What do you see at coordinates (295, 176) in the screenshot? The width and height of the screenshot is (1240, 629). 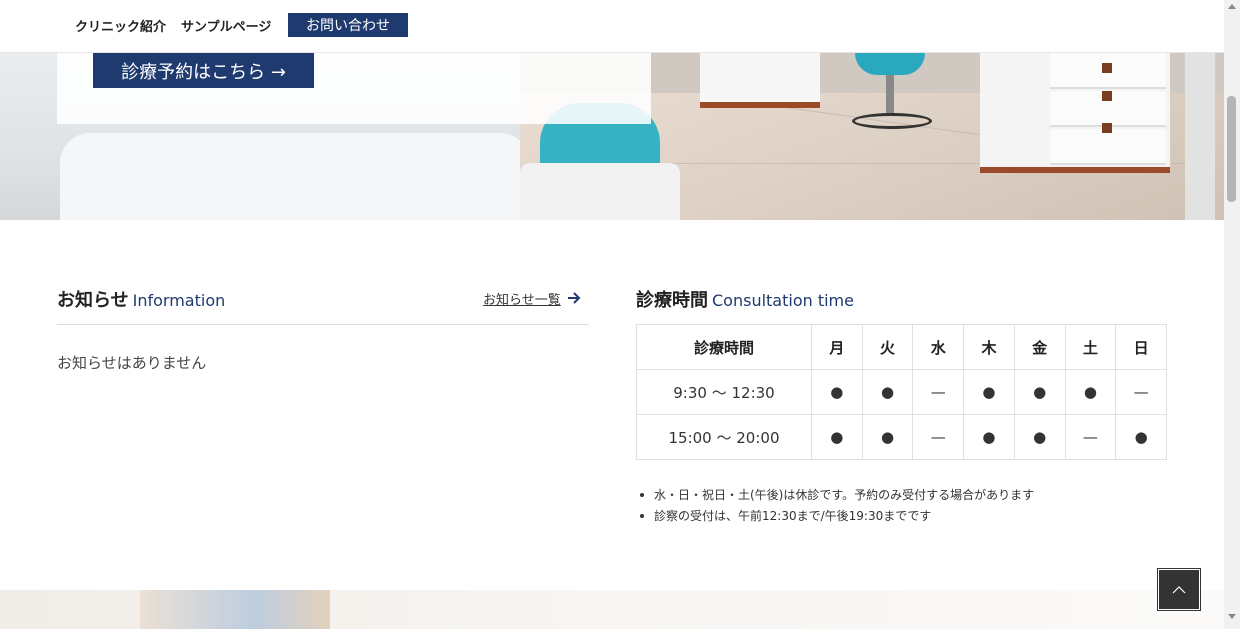 I see `hero-photo-sink` at bounding box center [295, 176].